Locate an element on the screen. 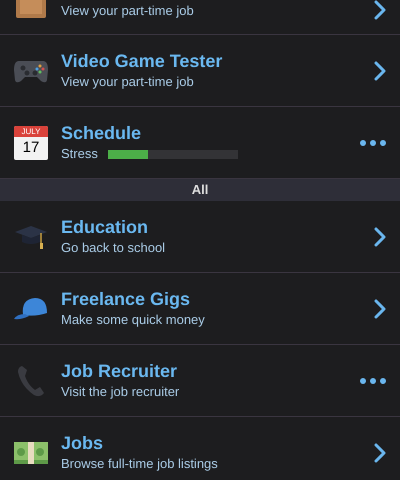  item-title: Video Game Tester is located at coordinates (142, 61).